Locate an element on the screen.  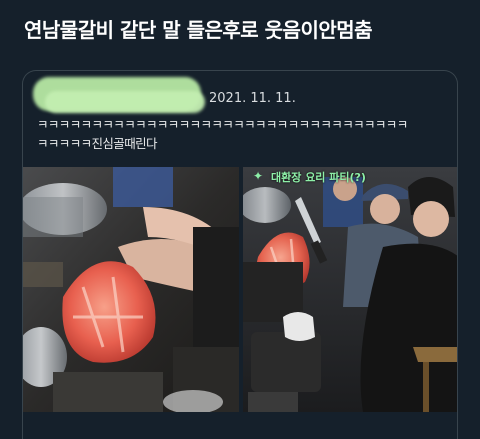
redacted-username-overlay is located at coordinates (125, 102).